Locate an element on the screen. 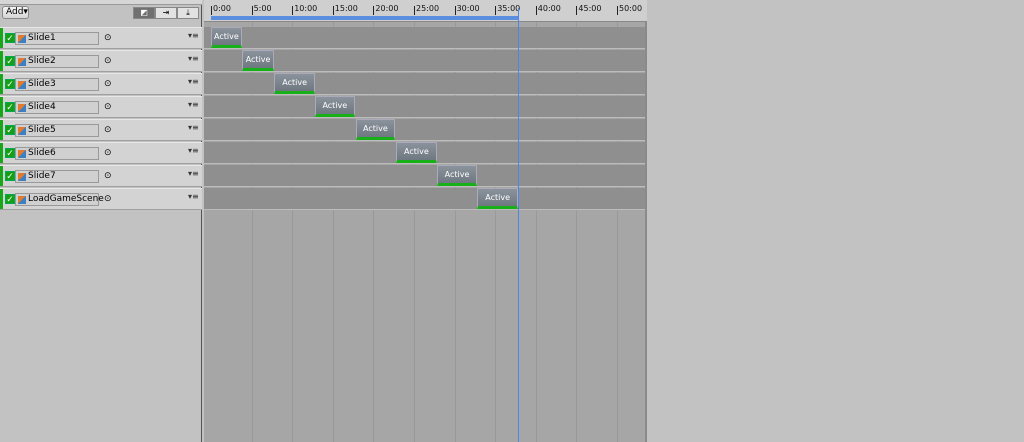  track-name: Slide2 is located at coordinates (42, 61).